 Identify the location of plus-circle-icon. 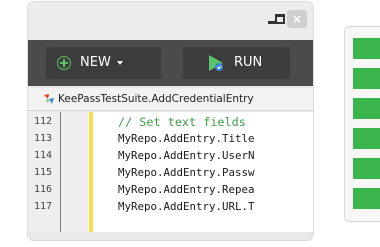
(64, 63).